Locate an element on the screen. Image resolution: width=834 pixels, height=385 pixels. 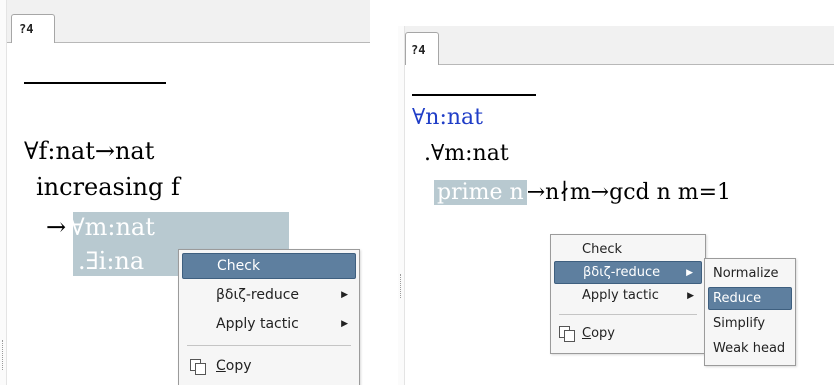
forall-n: ∀n:nat is located at coordinates (447, 117).